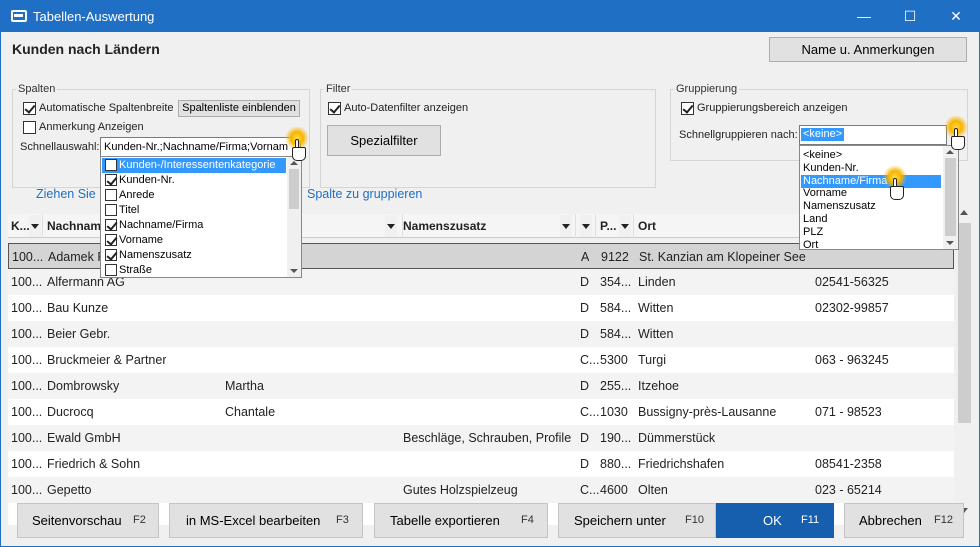  Describe the element at coordinates (687, 108) in the screenshot. I see `grouping-area-checkbox` at that location.